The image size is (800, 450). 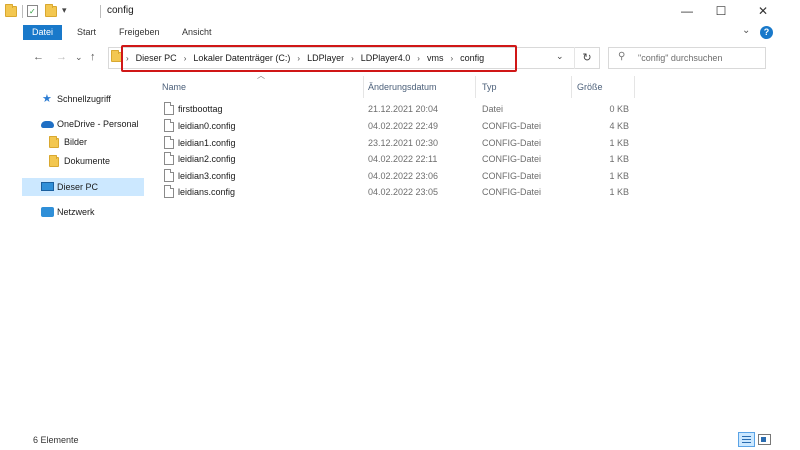 What do you see at coordinates (261, 75) in the screenshot?
I see `sort-ascending-icon: ︿` at bounding box center [261, 75].